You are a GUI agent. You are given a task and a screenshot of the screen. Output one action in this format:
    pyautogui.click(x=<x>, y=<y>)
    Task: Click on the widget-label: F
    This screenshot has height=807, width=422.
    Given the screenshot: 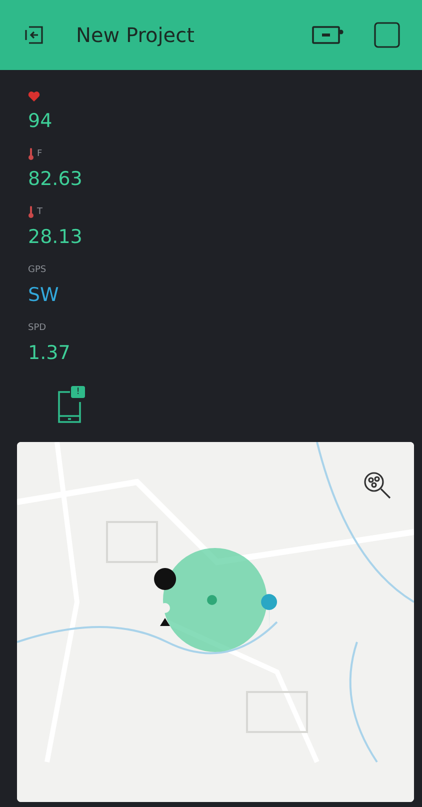 What is the action you would take?
    pyautogui.click(x=39, y=154)
    